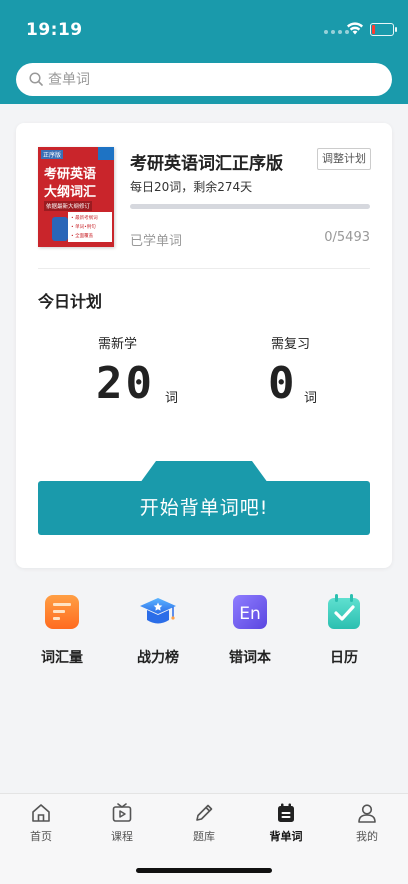  I want to click on shortcut-mistake-book: En 错词本, so click(250, 629).